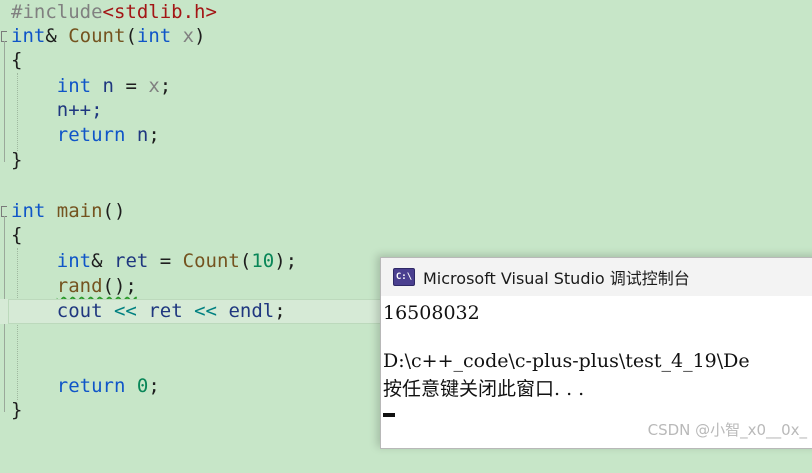 The height and width of the screenshot is (473, 812). What do you see at coordinates (79, 211) in the screenshot?
I see `function-name-main: main` at bounding box center [79, 211].